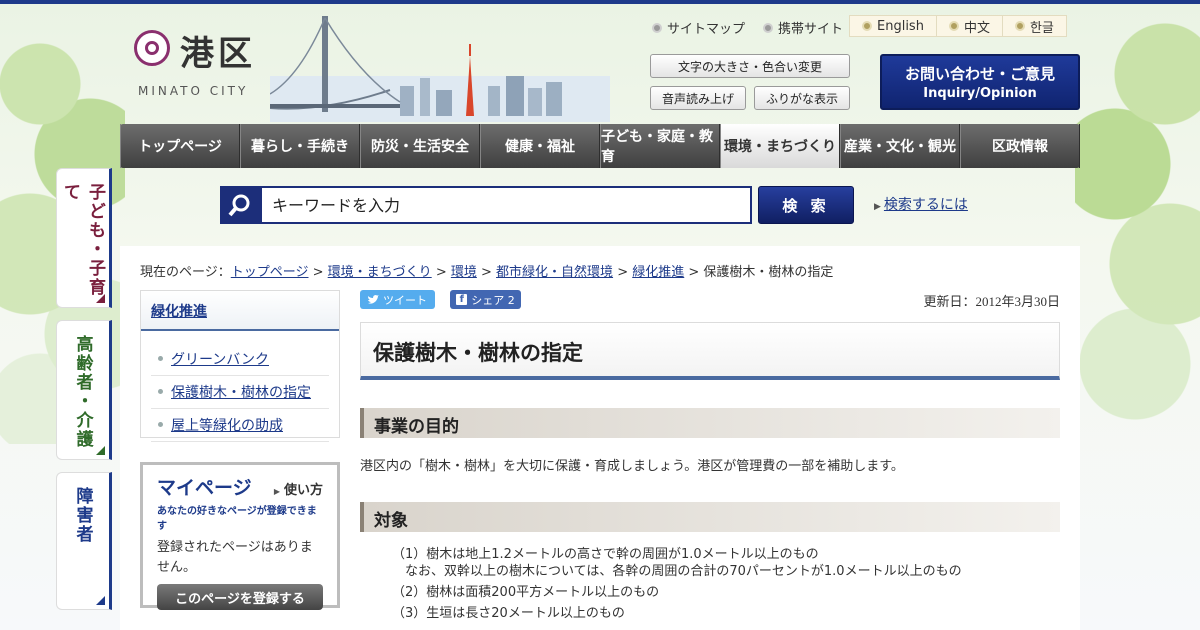 The width and height of the screenshot is (1200, 630). Describe the element at coordinates (506, 205) in the screenshot. I see `search-input` at that location.